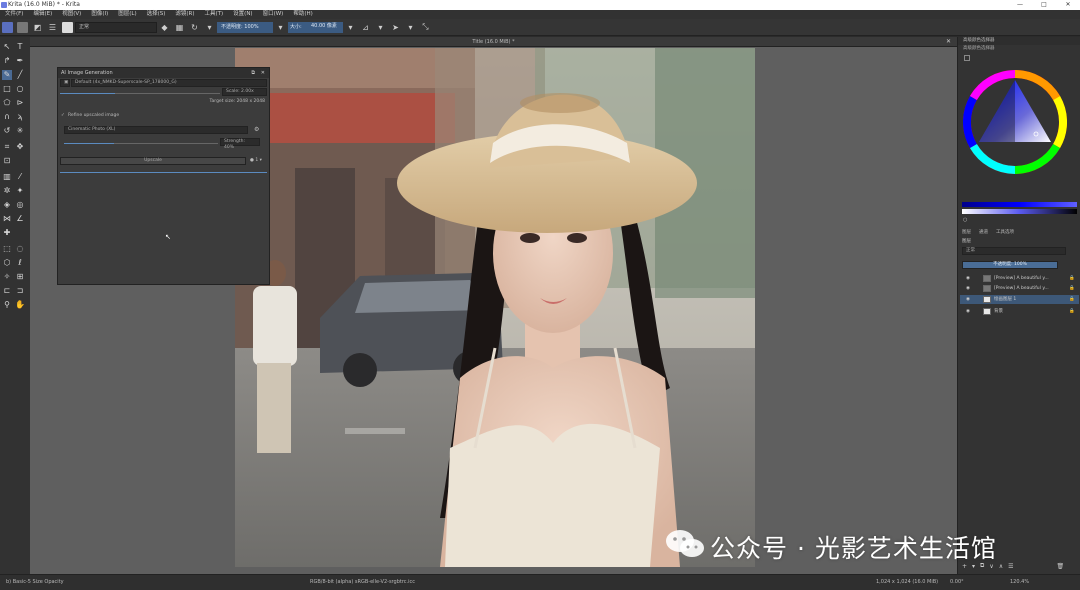 Image resolution: width=1080 pixels, height=590 pixels. Describe the element at coordinates (20, 263) in the screenshot. I see `freehand-select-icon: ℓ` at that location.